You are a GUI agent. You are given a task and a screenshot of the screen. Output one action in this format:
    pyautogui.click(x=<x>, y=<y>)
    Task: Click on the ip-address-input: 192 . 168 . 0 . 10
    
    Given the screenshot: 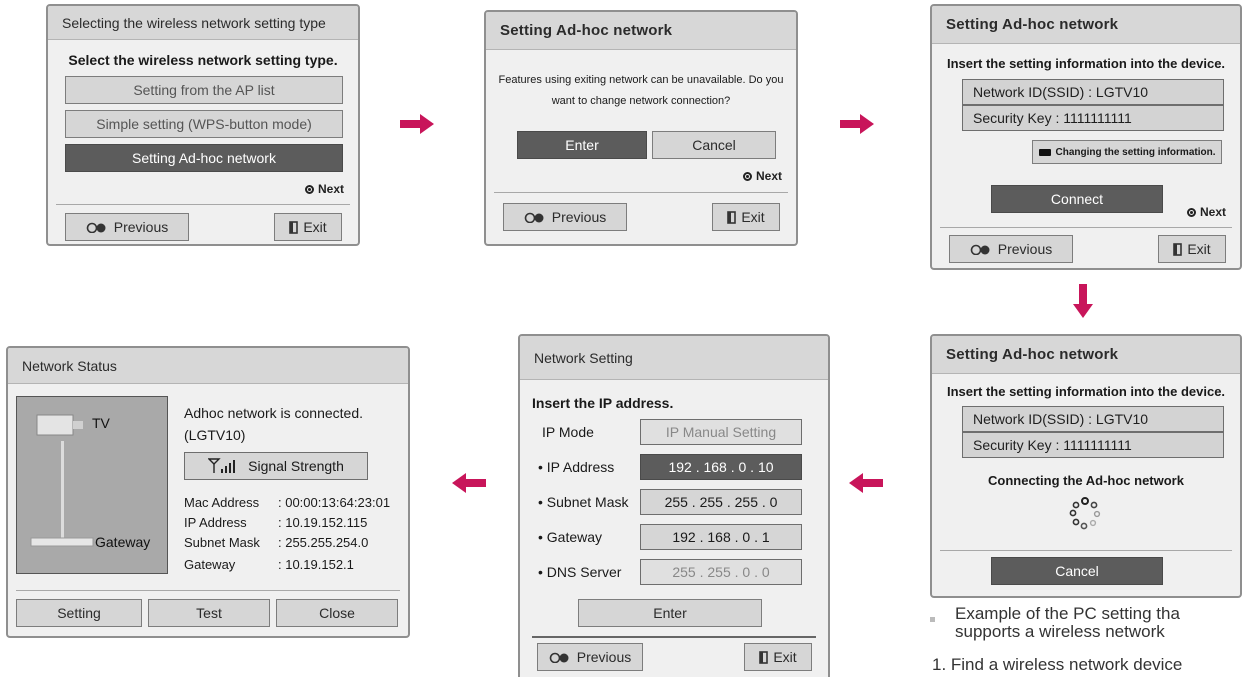 What is the action you would take?
    pyautogui.click(x=721, y=467)
    